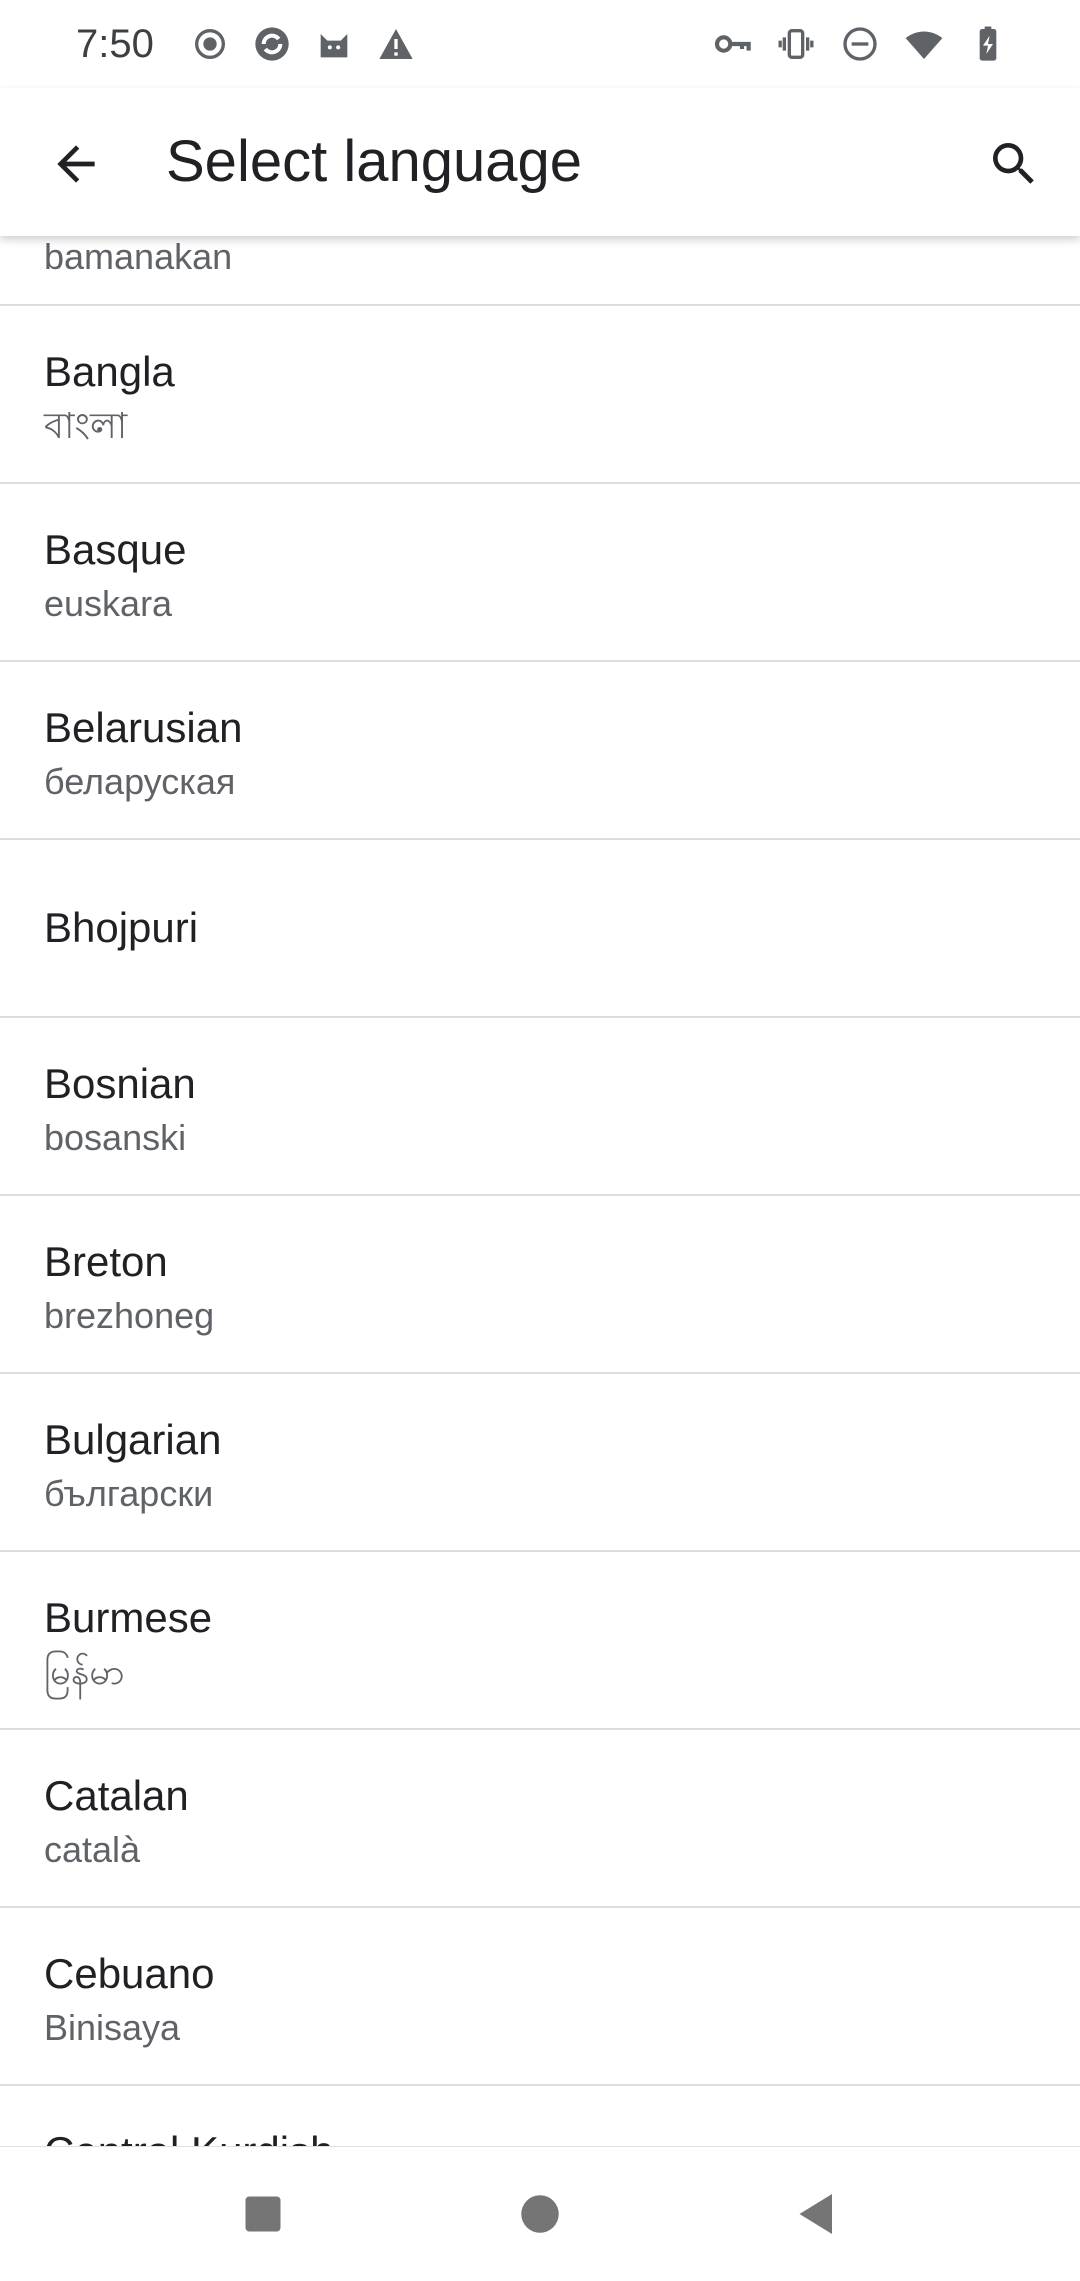  I want to click on page-title: Select language, so click(374, 161).